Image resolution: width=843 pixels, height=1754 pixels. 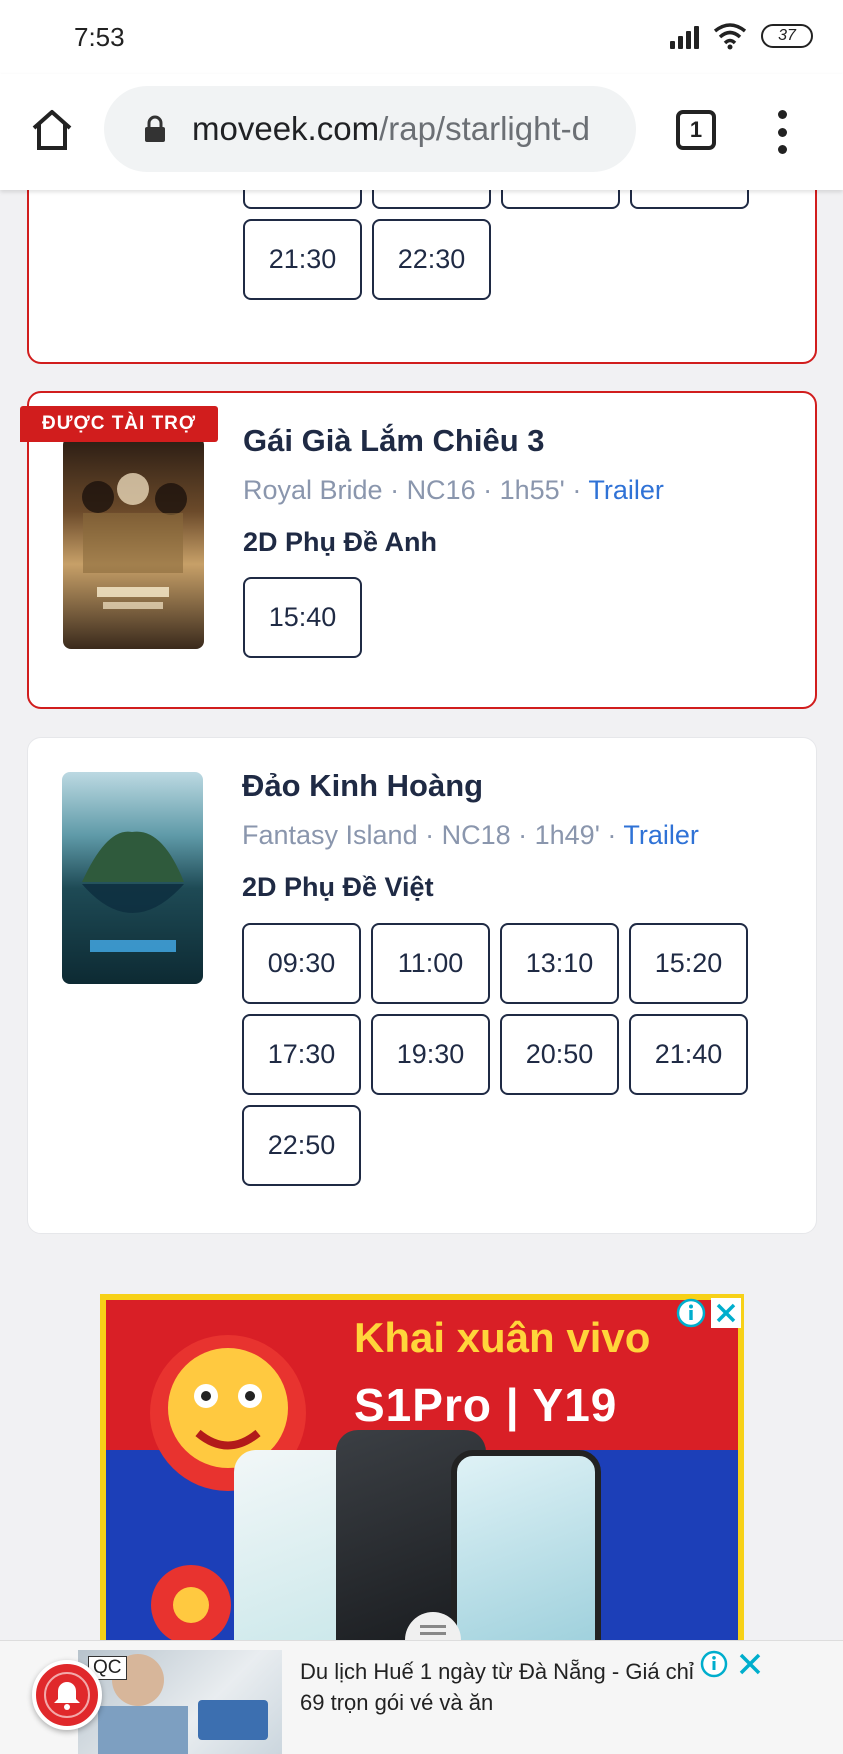 What do you see at coordinates (502, 1337) in the screenshot?
I see `ad-headline: Khai xuân vivo` at bounding box center [502, 1337].